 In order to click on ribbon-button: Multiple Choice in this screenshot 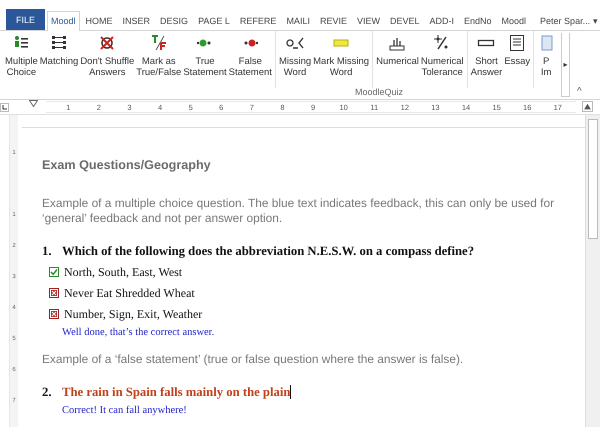, I will do `click(21, 61)`.